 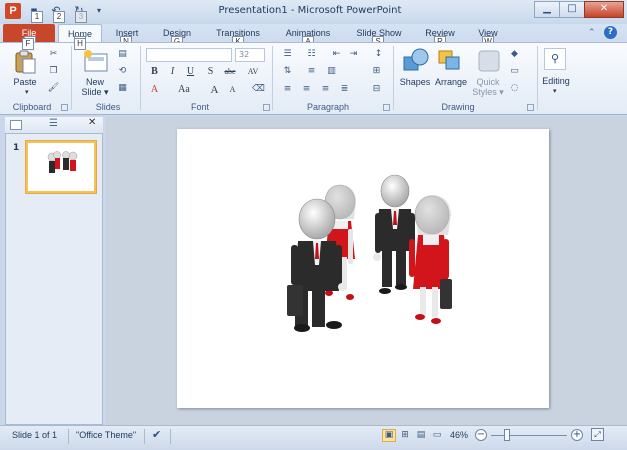 What do you see at coordinates (376, 71) in the screenshot?
I see `smartart-icon: ⊞` at bounding box center [376, 71].